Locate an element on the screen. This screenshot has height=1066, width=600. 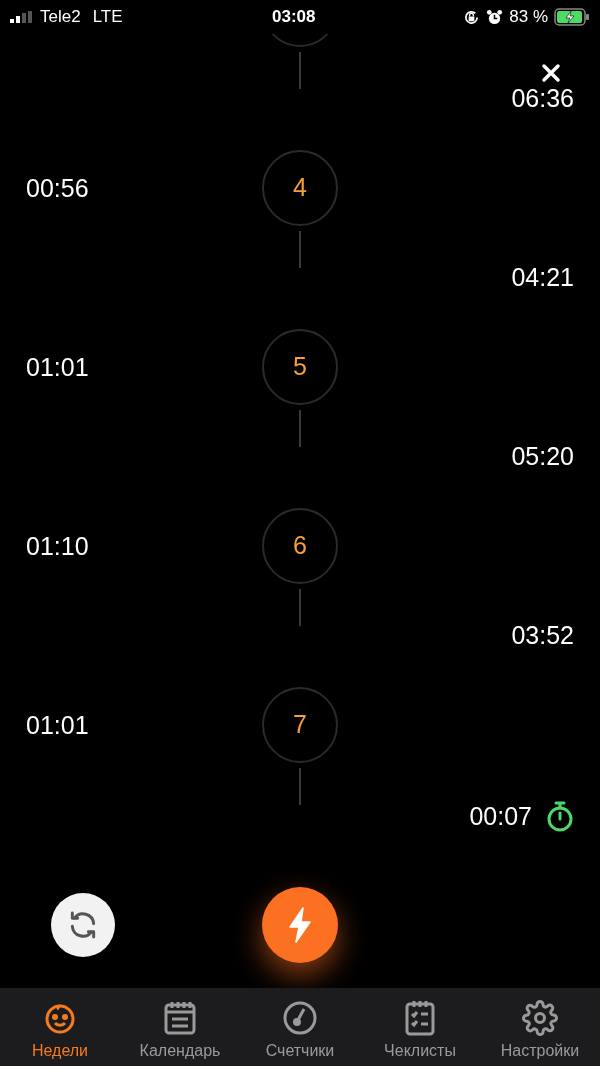
lightning-icon is located at coordinates (300, 925).